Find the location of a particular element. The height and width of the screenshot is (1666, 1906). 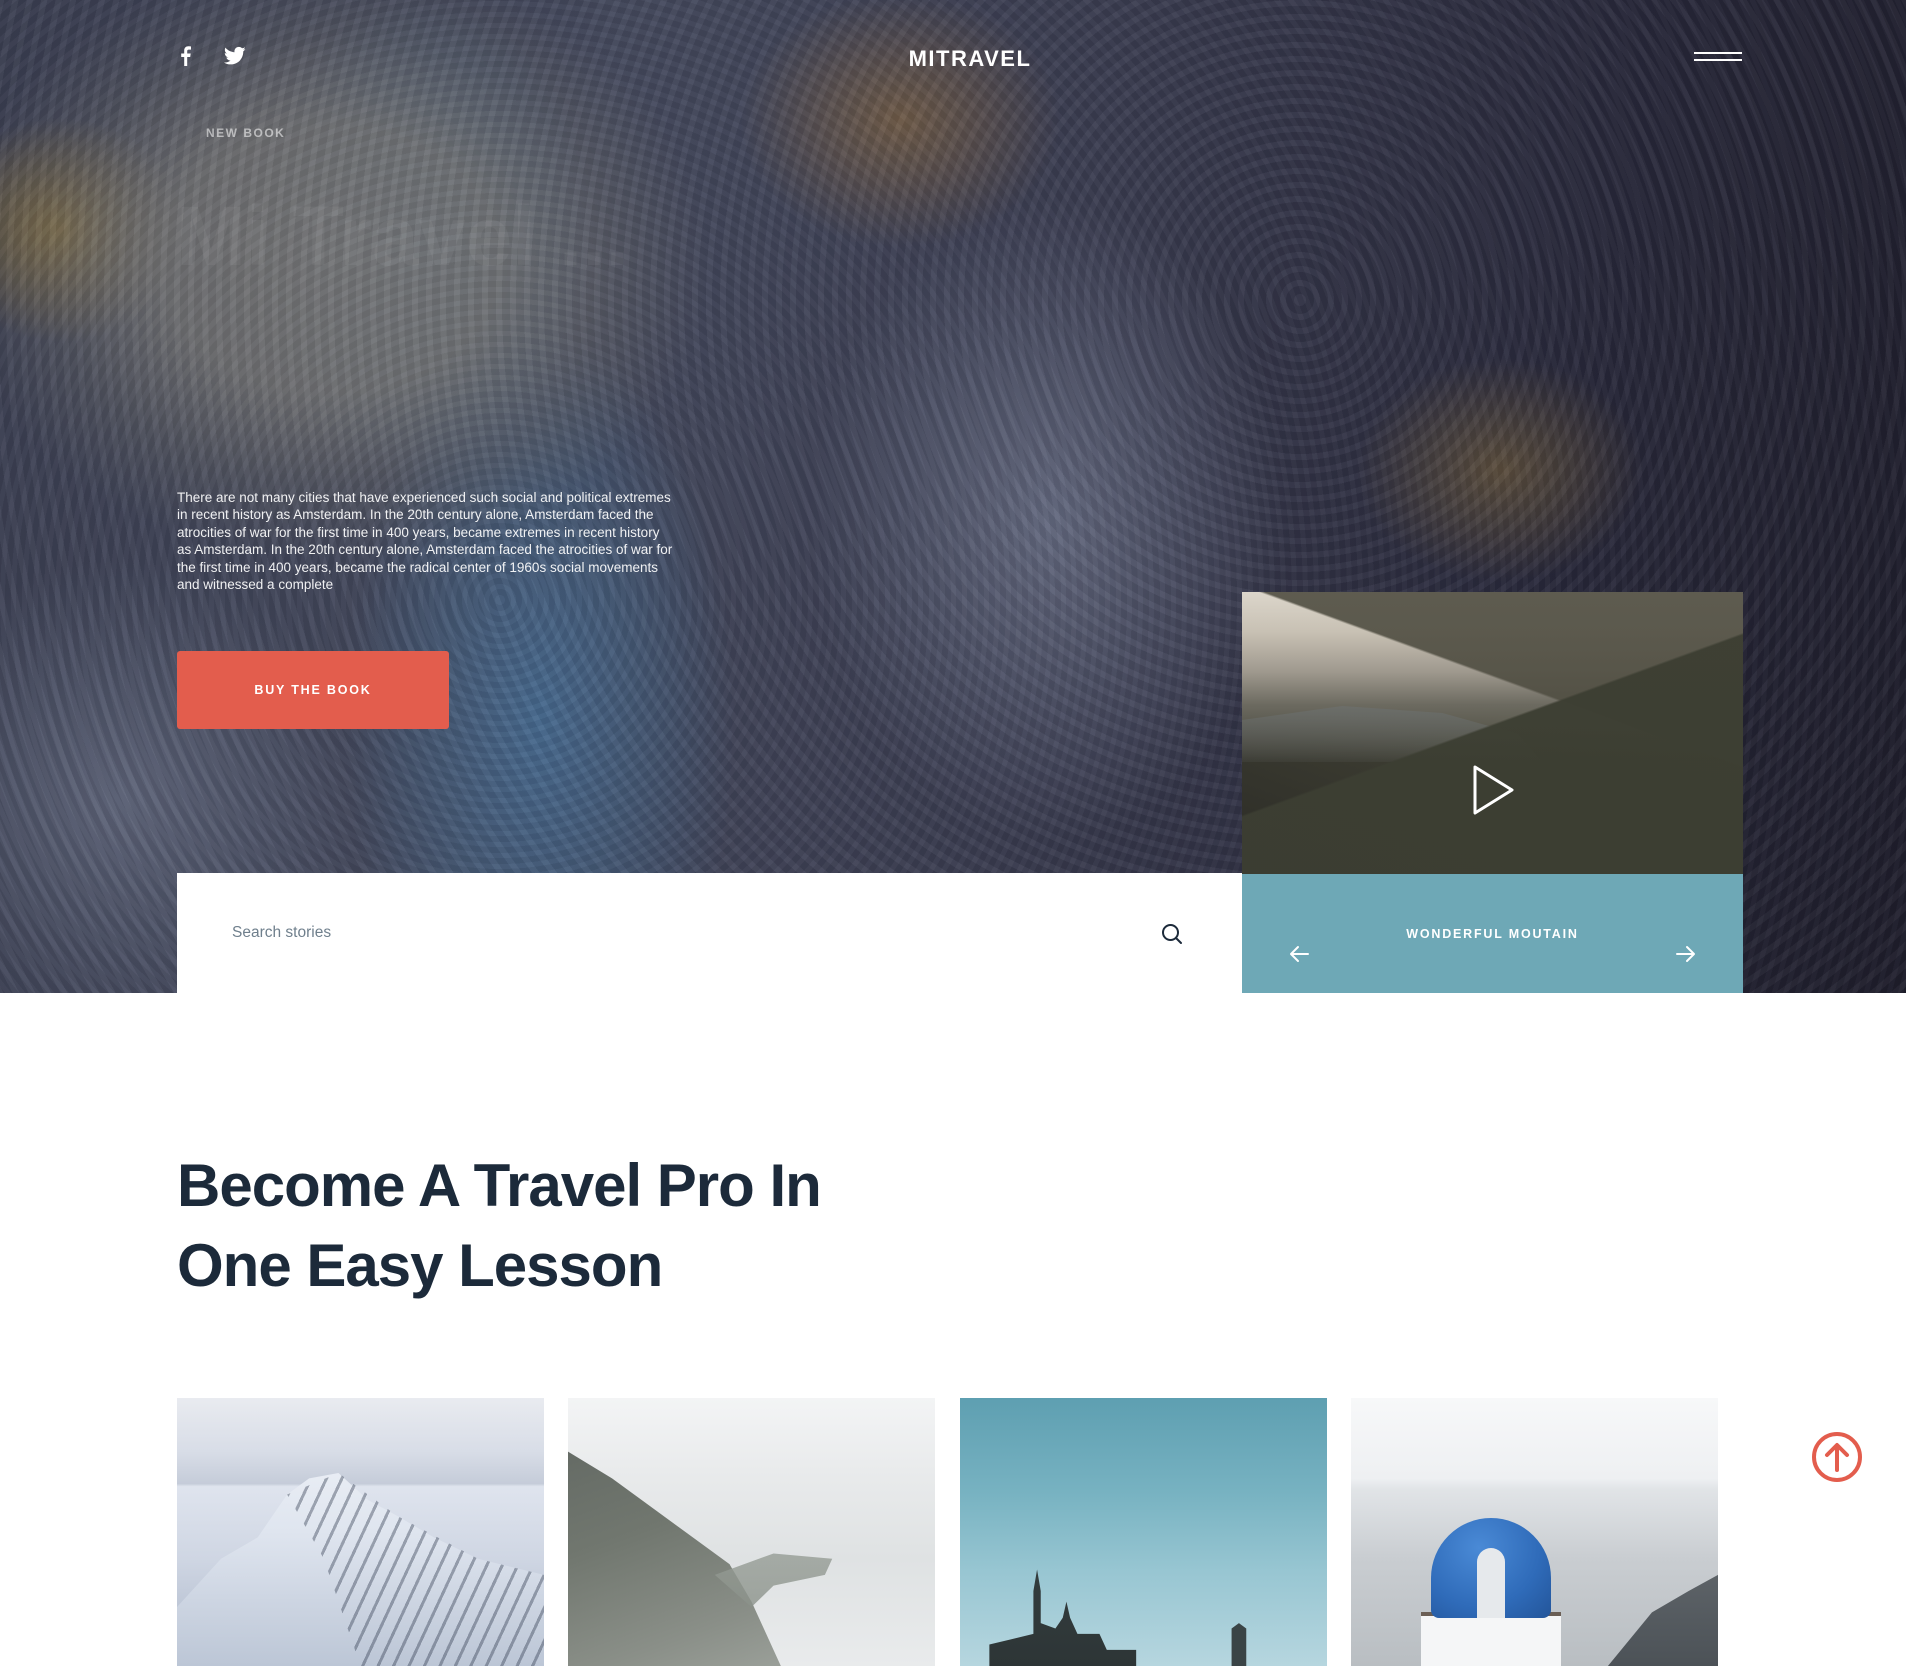

card-image-church-base is located at coordinates (1491, 1639).